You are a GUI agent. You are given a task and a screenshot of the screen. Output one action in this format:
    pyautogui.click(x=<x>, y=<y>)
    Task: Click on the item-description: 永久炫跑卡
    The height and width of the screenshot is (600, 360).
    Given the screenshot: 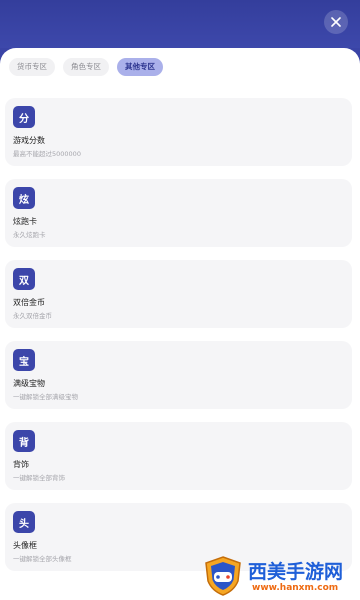 What is the action you would take?
    pyautogui.click(x=29, y=235)
    